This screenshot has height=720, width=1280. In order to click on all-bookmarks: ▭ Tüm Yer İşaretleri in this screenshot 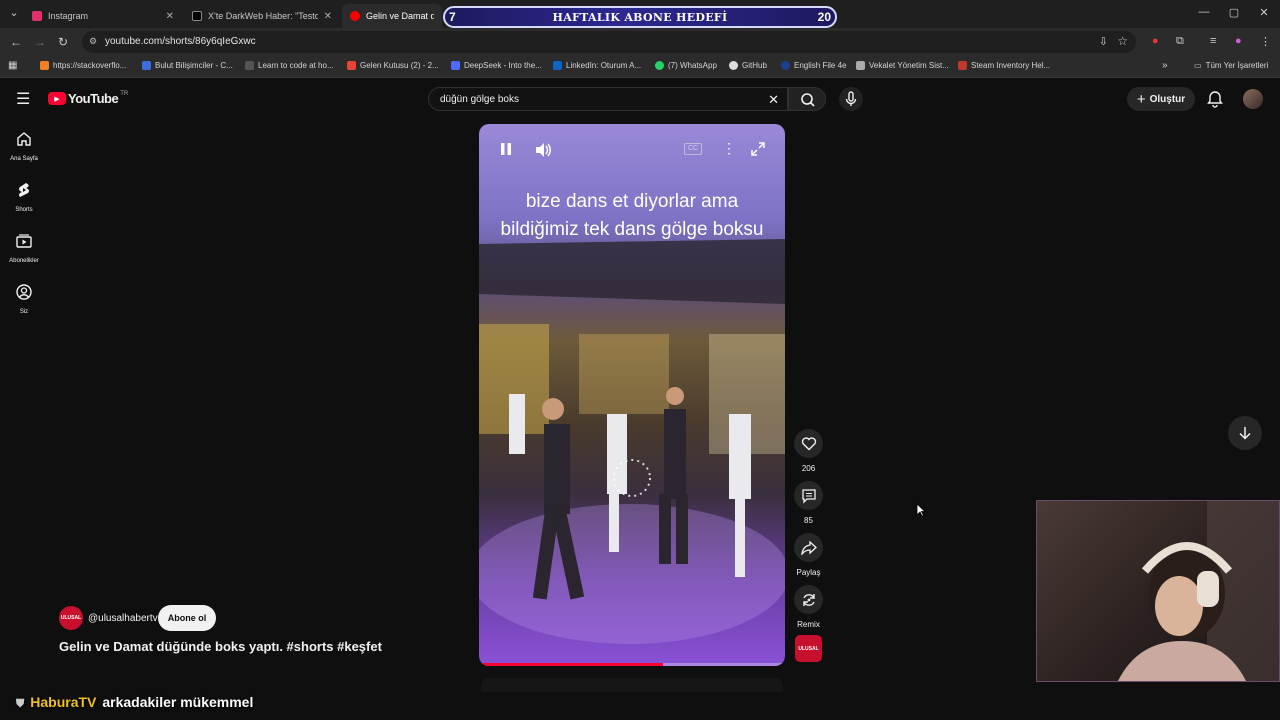, I will do `click(1231, 65)`.